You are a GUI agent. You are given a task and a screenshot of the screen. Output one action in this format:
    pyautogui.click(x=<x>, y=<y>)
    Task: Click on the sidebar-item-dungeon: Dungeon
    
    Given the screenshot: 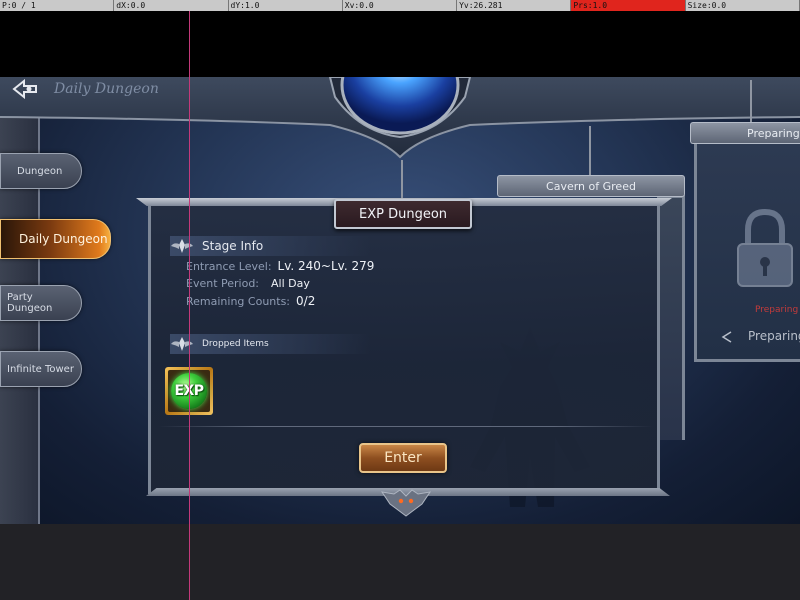 What is the action you would take?
    pyautogui.click(x=41, y=171)
    